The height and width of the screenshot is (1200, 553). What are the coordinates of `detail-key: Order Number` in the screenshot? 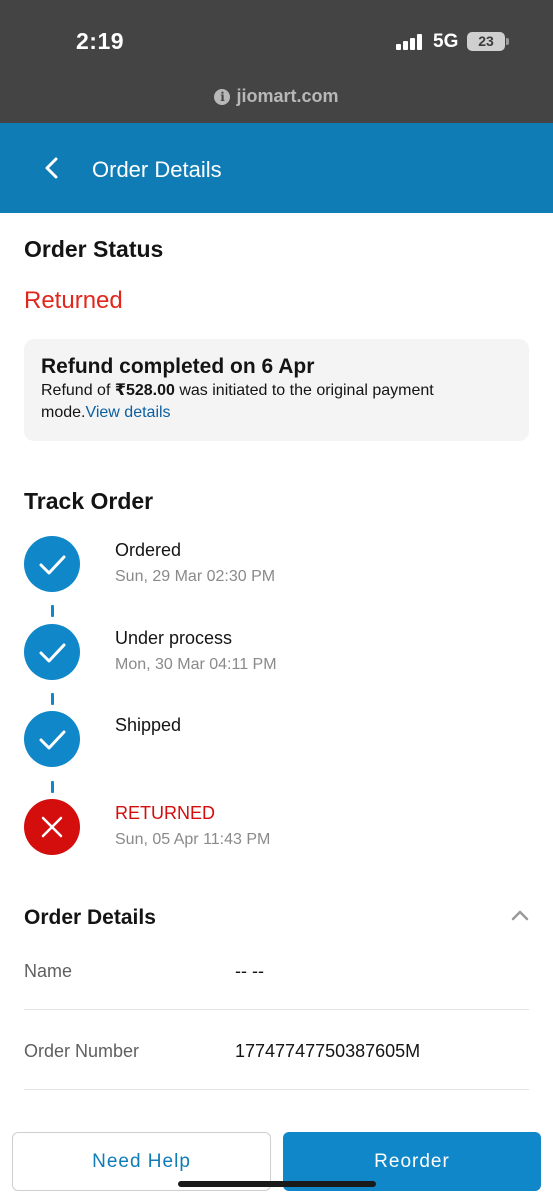 It's located at (82, 1051).